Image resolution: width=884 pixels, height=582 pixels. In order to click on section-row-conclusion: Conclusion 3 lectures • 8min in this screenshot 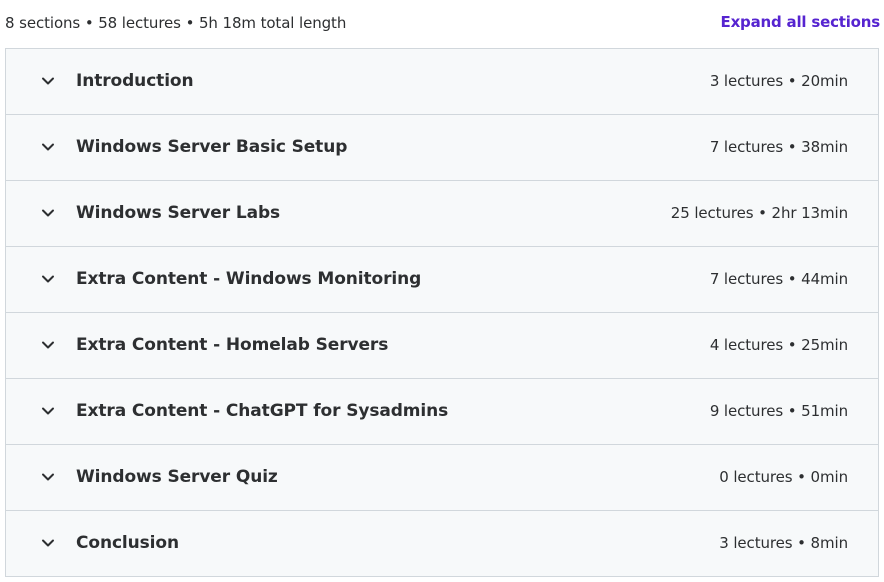, I will do `click(442, 543)`.